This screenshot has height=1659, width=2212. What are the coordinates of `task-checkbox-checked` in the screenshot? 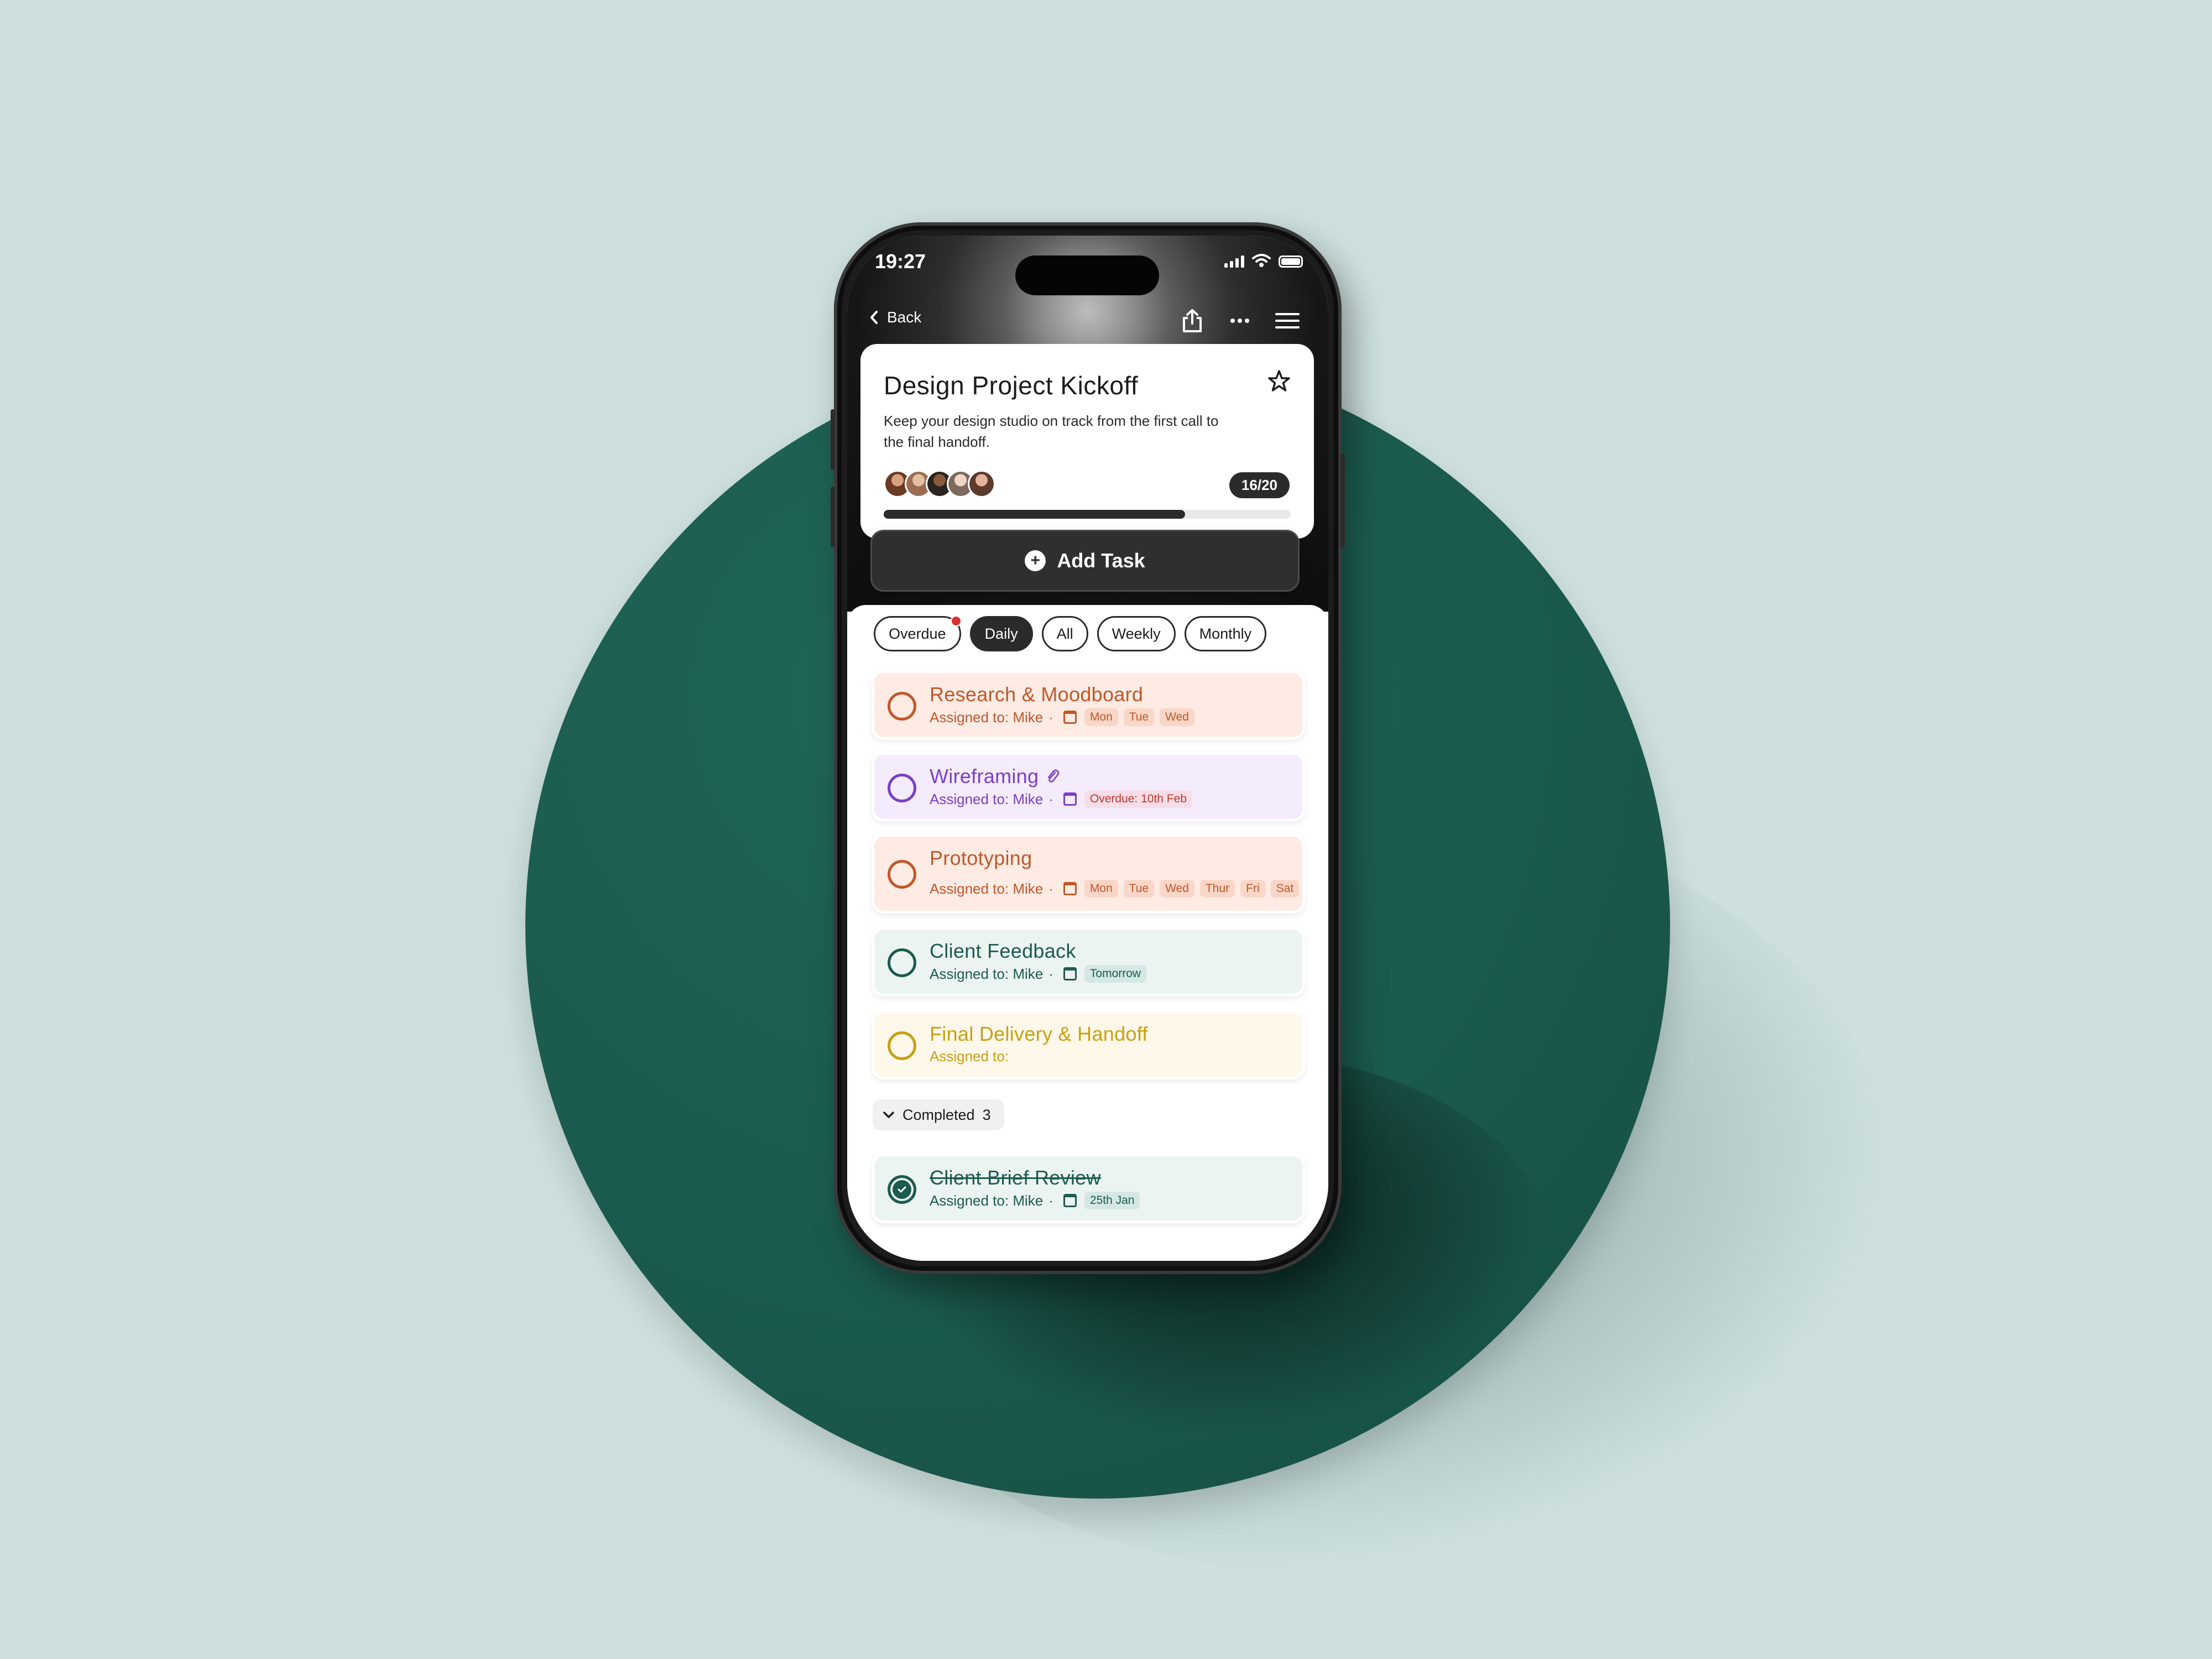 It's located at (902, 1189).